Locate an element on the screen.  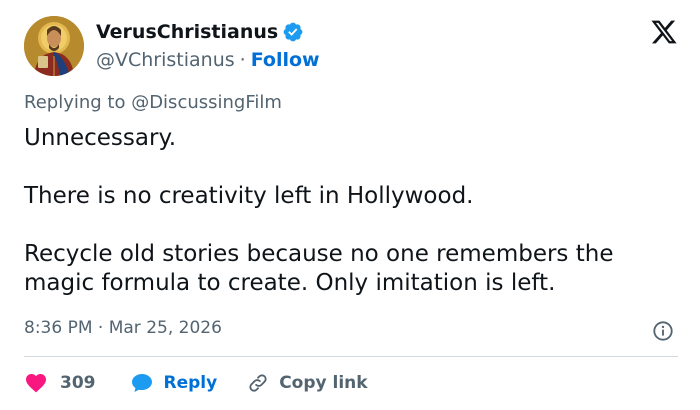
copy-link-button: Copy link is located at coordinates (307, 383).